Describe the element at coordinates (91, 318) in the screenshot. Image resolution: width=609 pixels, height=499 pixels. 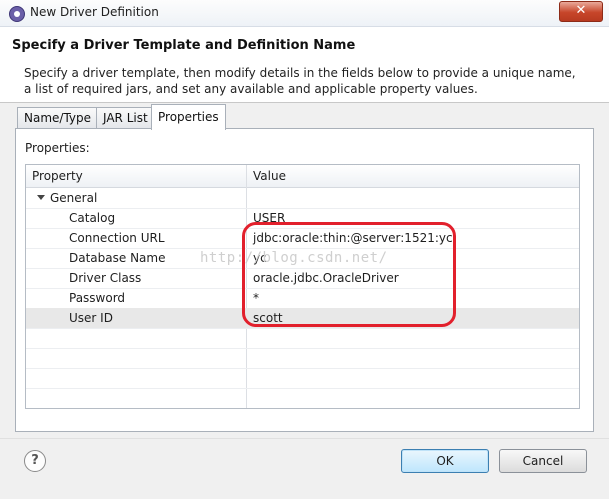
I see `property-name: User ID` at that location.